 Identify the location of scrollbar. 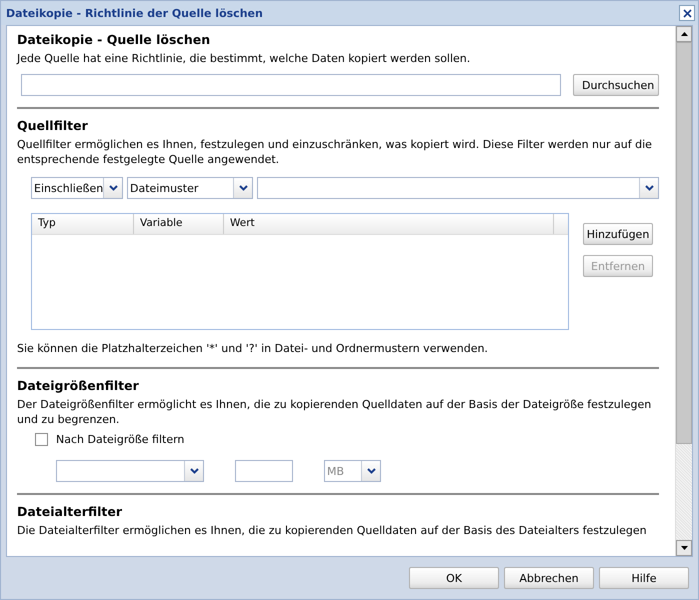
(683, 291).